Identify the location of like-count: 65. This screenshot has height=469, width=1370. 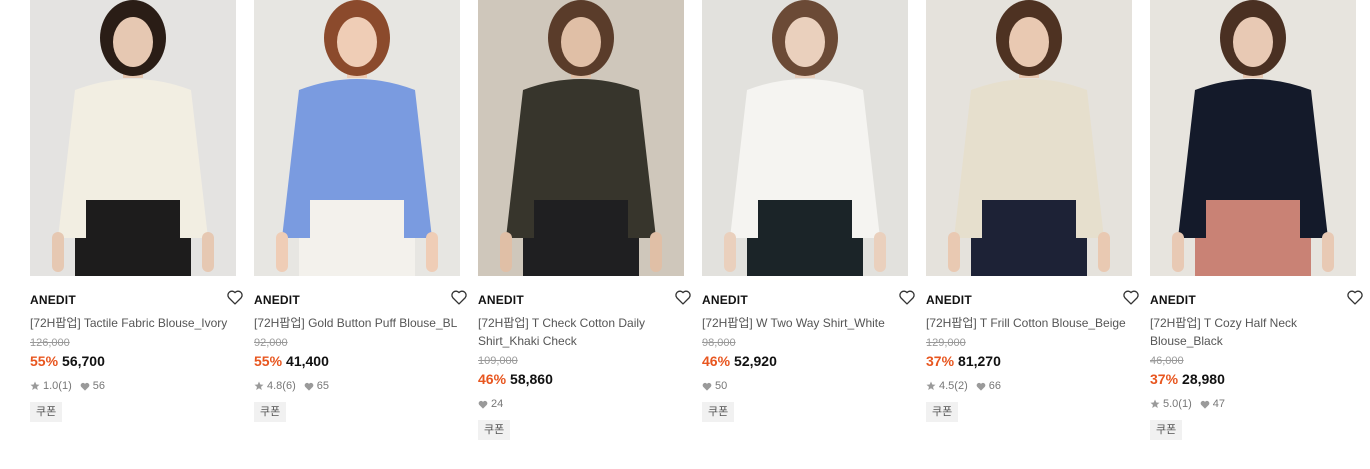
(322, 386).